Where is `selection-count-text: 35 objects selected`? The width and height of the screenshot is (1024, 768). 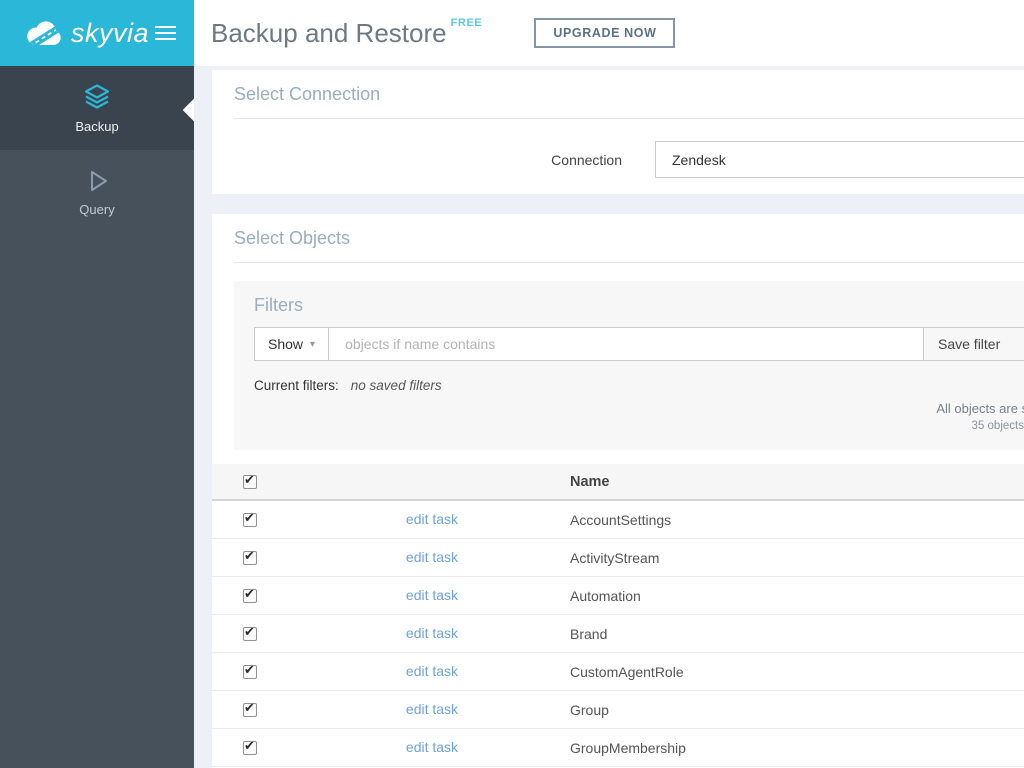
selection-count-text: 35 objects selected is located at coordinates (997, 426).